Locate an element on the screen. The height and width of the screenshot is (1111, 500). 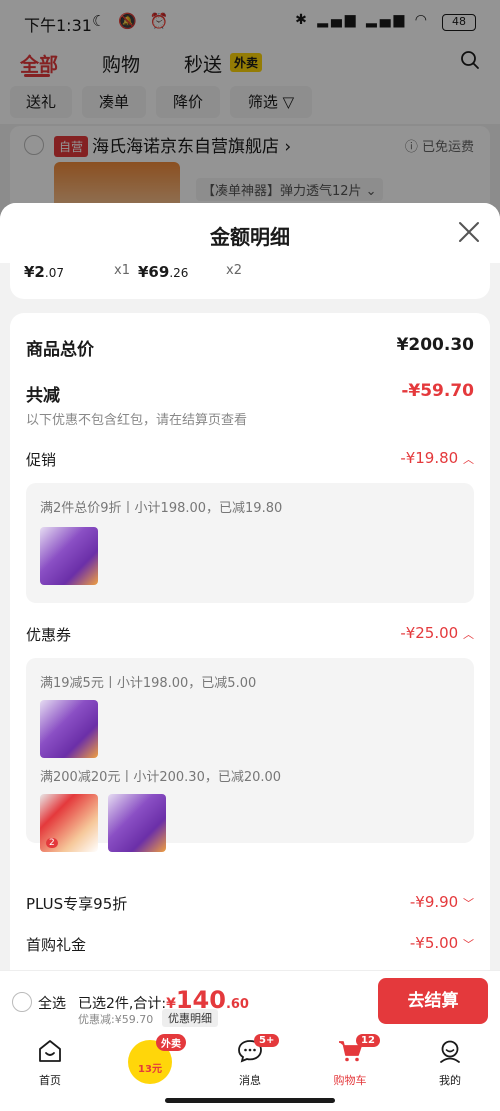
plus-value: -¥9.90 ﹀ is located at coordinates (442, 902).